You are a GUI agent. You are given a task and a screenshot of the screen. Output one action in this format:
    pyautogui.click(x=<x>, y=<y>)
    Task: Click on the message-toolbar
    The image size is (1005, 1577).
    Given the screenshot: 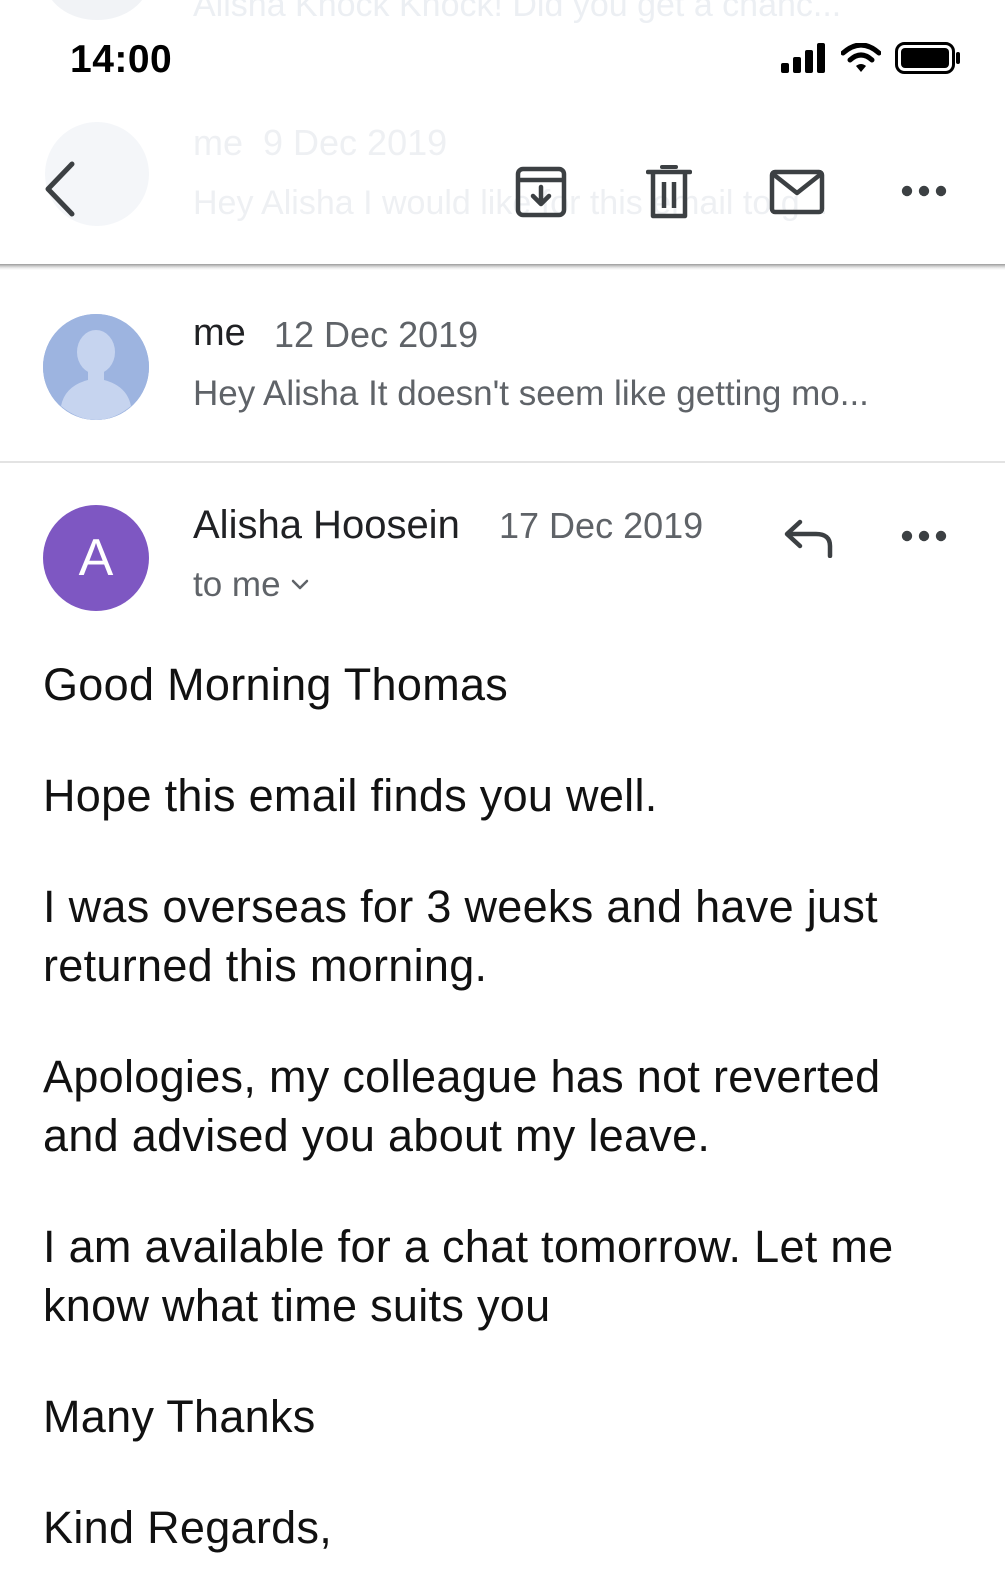 What is the action you would take?
    pyautogui.click(x=502, y=188)
    